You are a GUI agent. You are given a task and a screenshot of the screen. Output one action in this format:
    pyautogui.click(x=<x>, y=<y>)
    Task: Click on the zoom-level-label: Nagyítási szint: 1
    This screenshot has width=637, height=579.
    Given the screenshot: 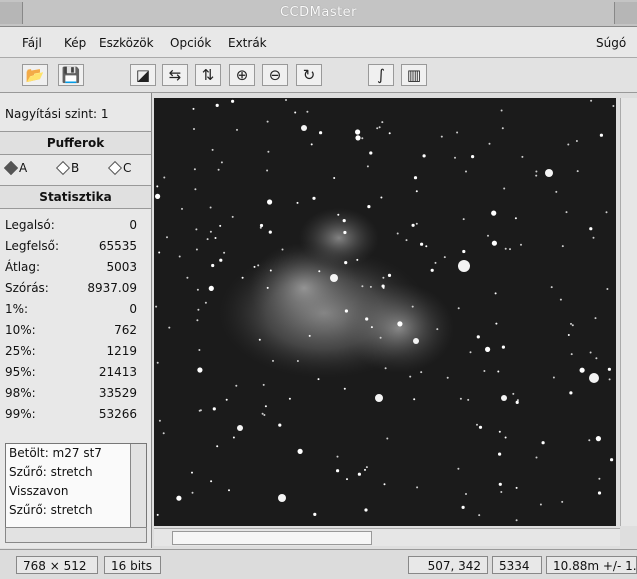 What is the action you would take?
    pyautogui.click(x=57, y=114)
    